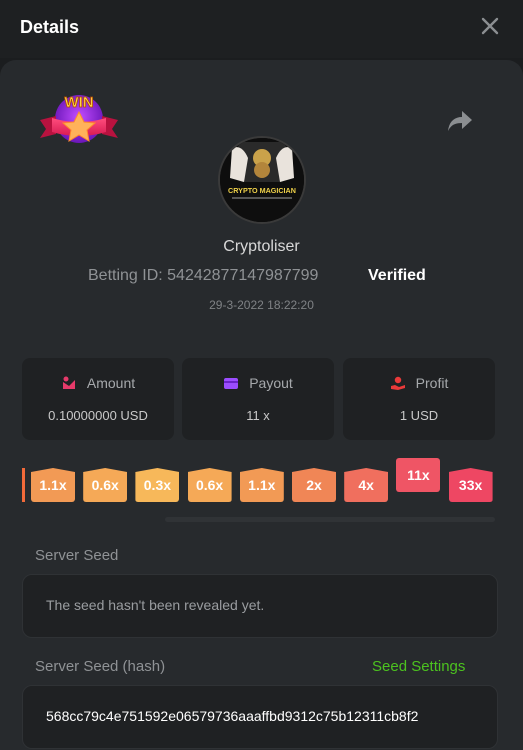  Describe the element at coordinates (366, 485) in the screenshot. I see `multiplier-6: 4x` at that location.